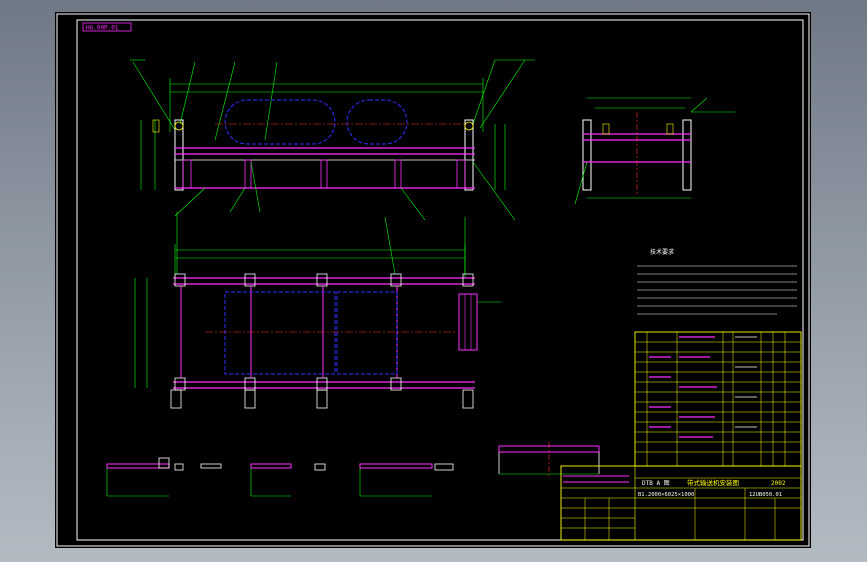  Describe the element at coordinates (654, 151) in the screenshot. I see `side-view` at that location.